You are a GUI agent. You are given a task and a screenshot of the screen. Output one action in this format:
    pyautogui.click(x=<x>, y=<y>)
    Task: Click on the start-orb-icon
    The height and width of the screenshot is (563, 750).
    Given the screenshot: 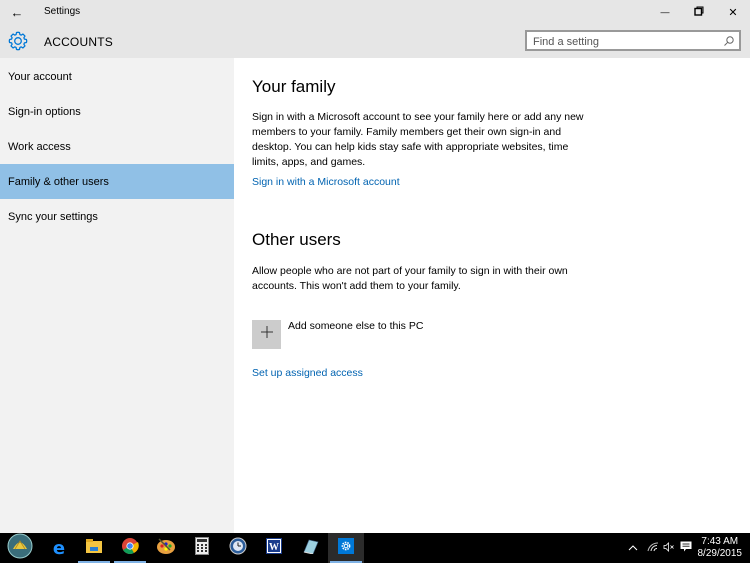 What is the action you would take?
    pyautogui.click(x=20, y=548)
    